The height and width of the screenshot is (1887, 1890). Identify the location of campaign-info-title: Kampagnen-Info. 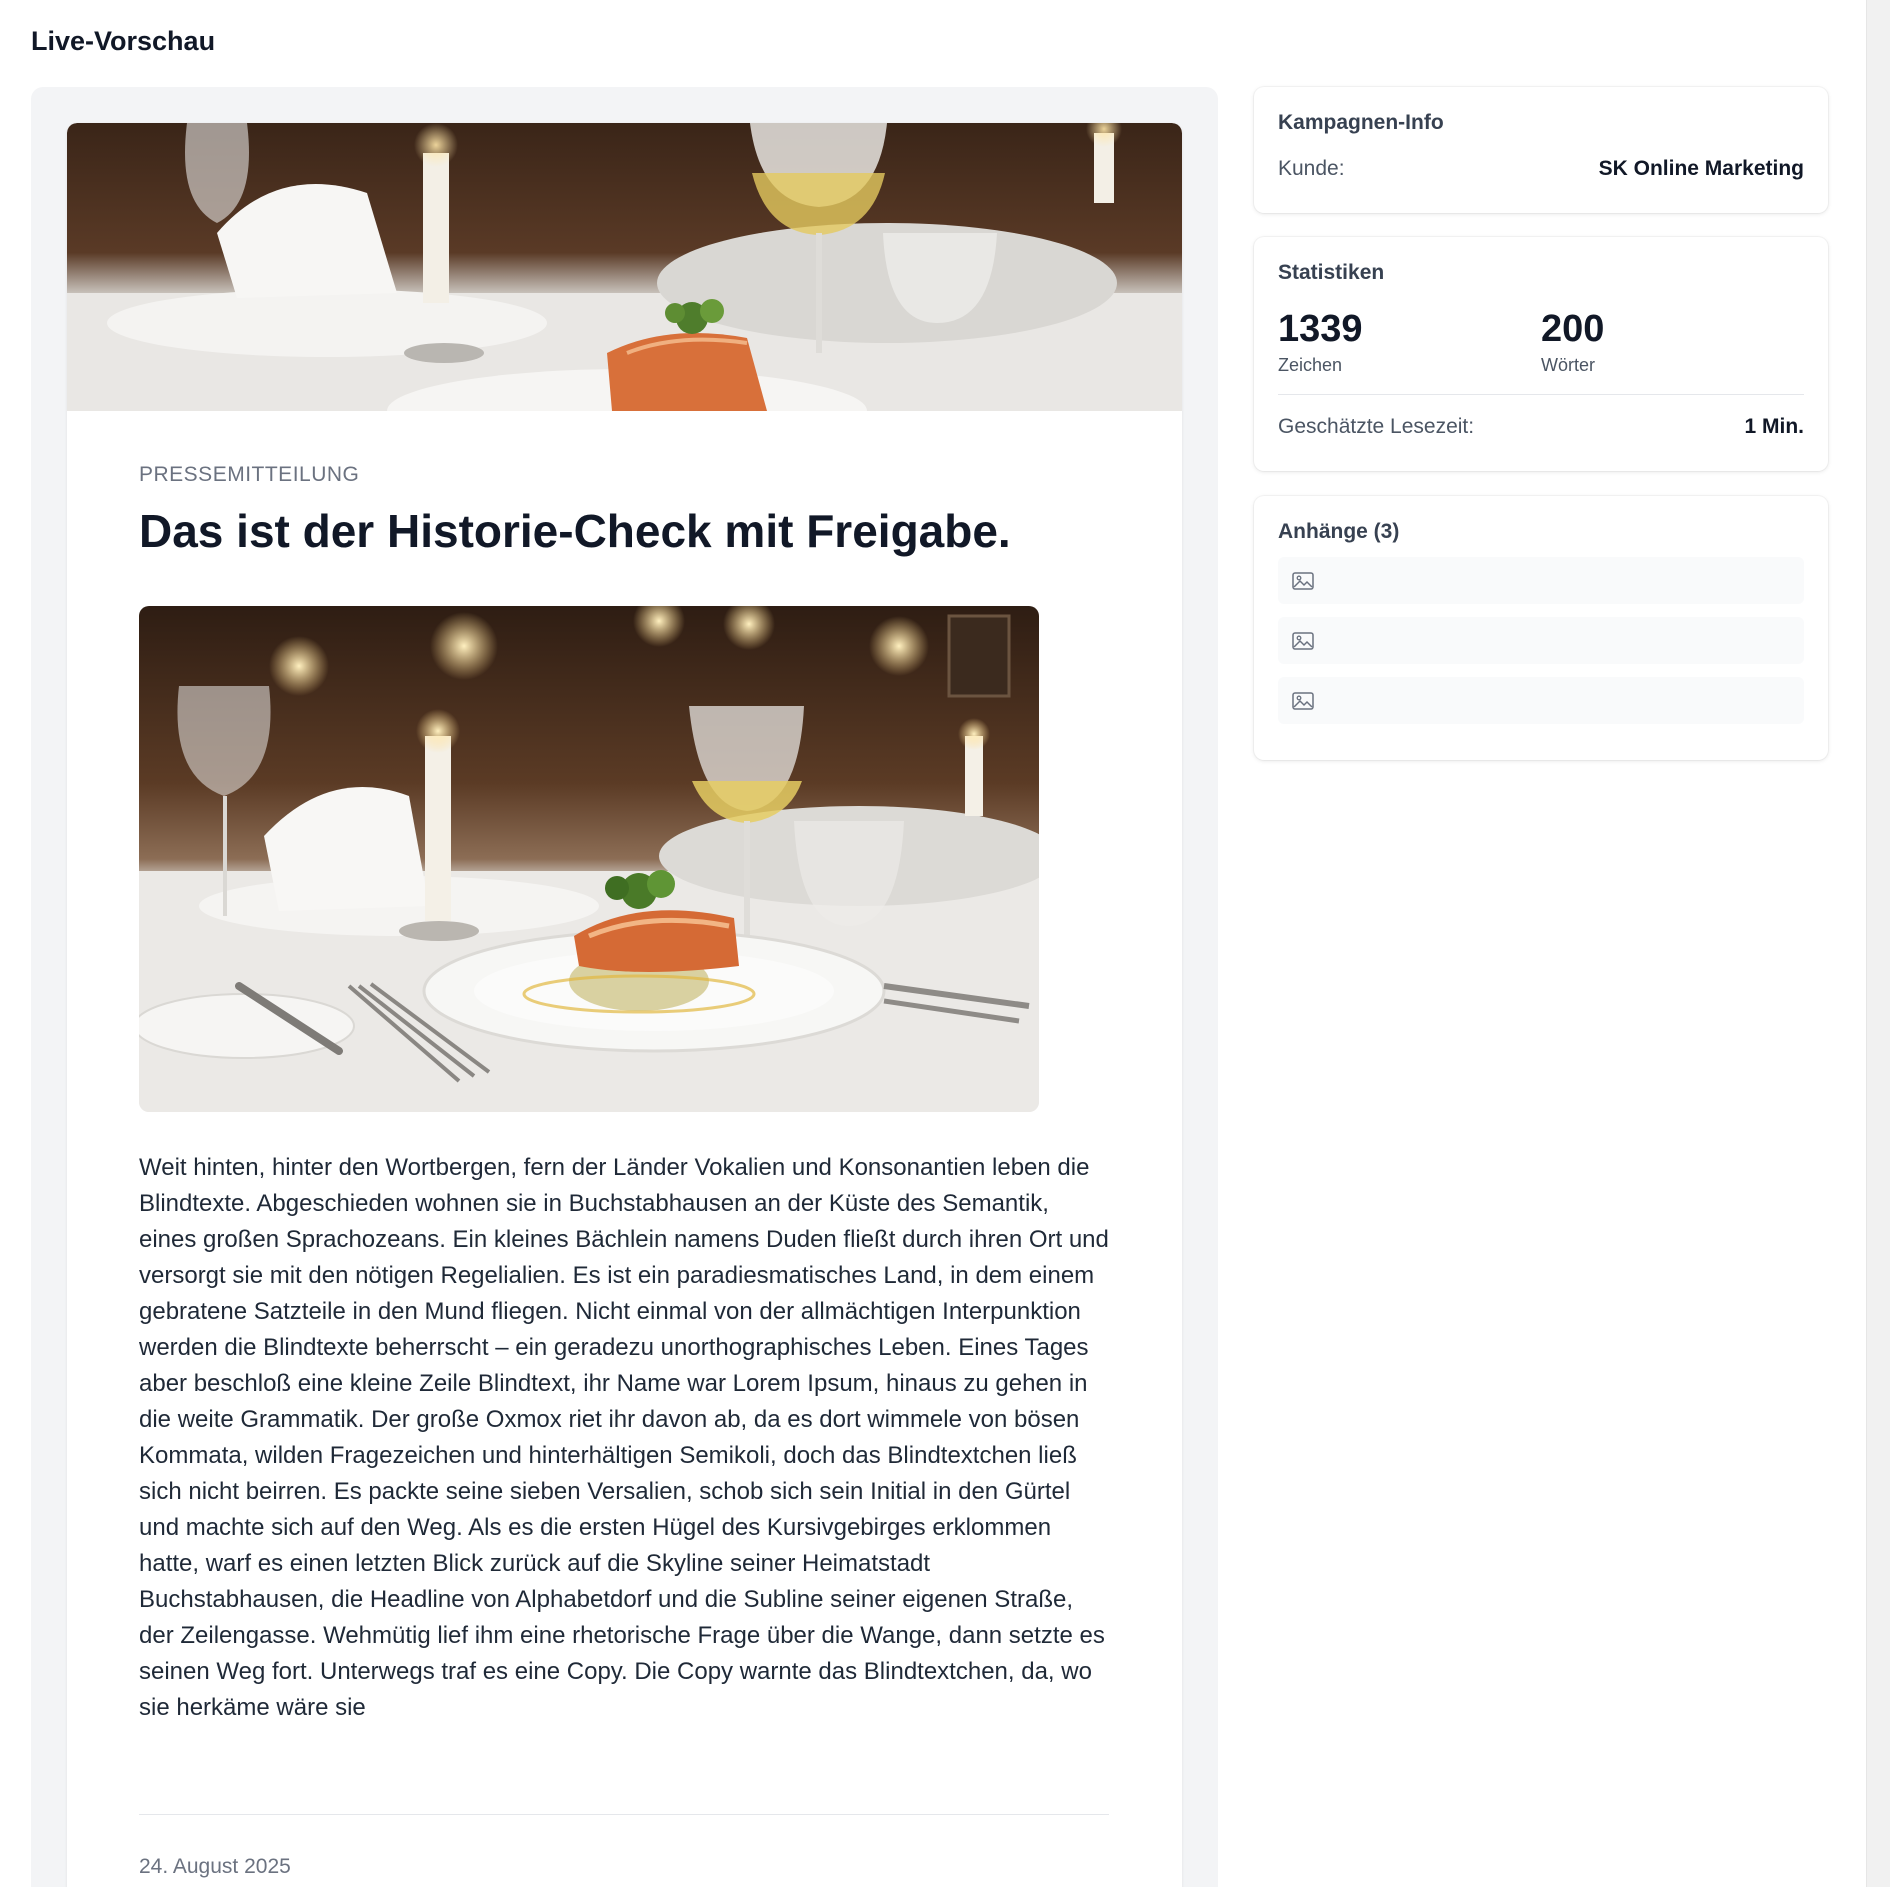
(1361, 122).